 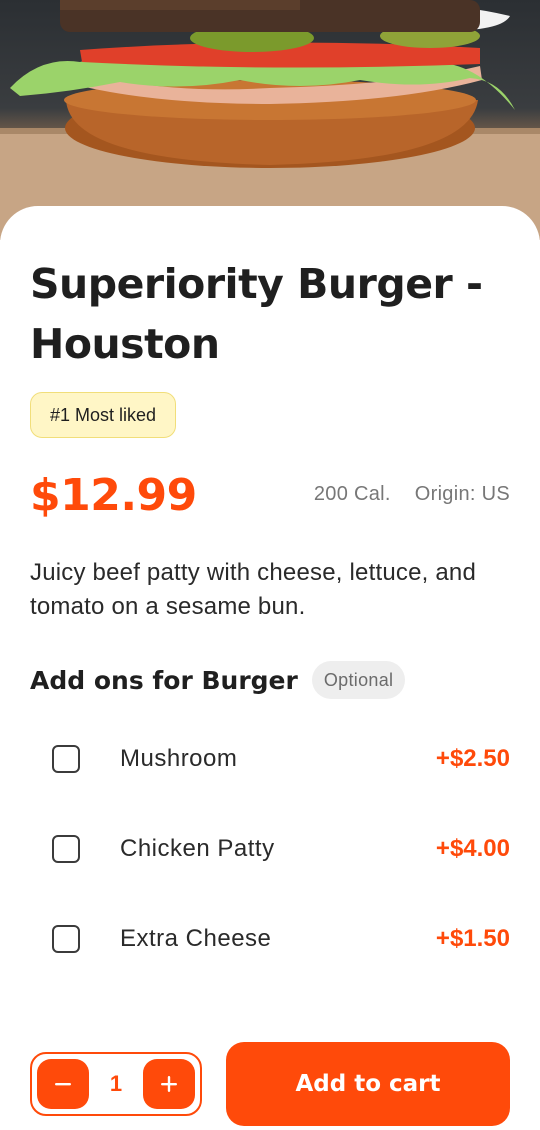 What do you see at coordinates (462, 494) in the screenshot?
I see `origin-text: Origin: US` at bounding box center [462, 494].